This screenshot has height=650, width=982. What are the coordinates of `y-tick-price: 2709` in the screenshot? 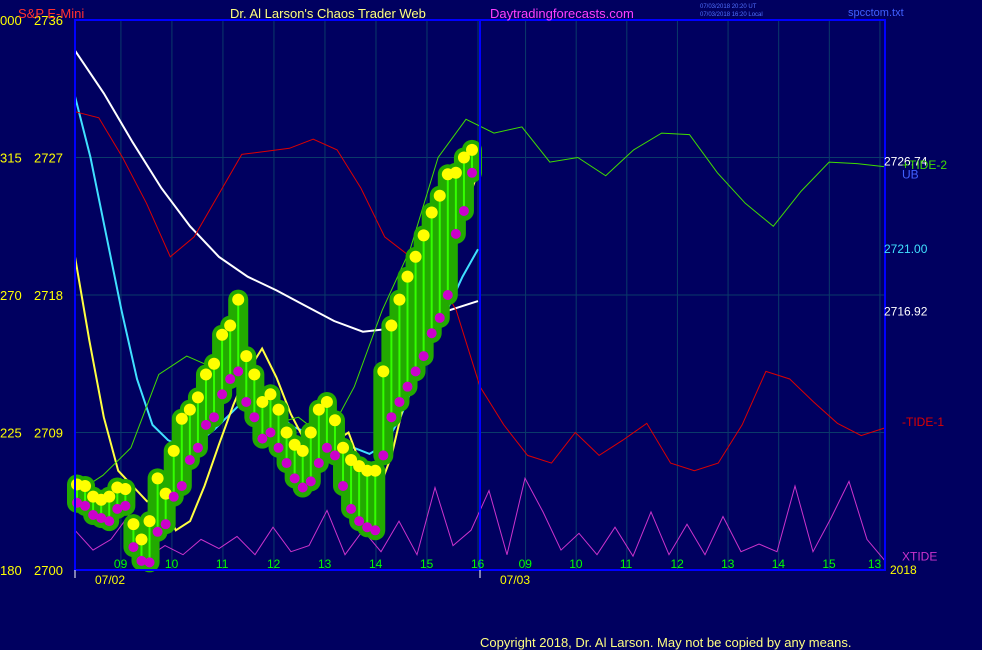 It's located at (48, 433).